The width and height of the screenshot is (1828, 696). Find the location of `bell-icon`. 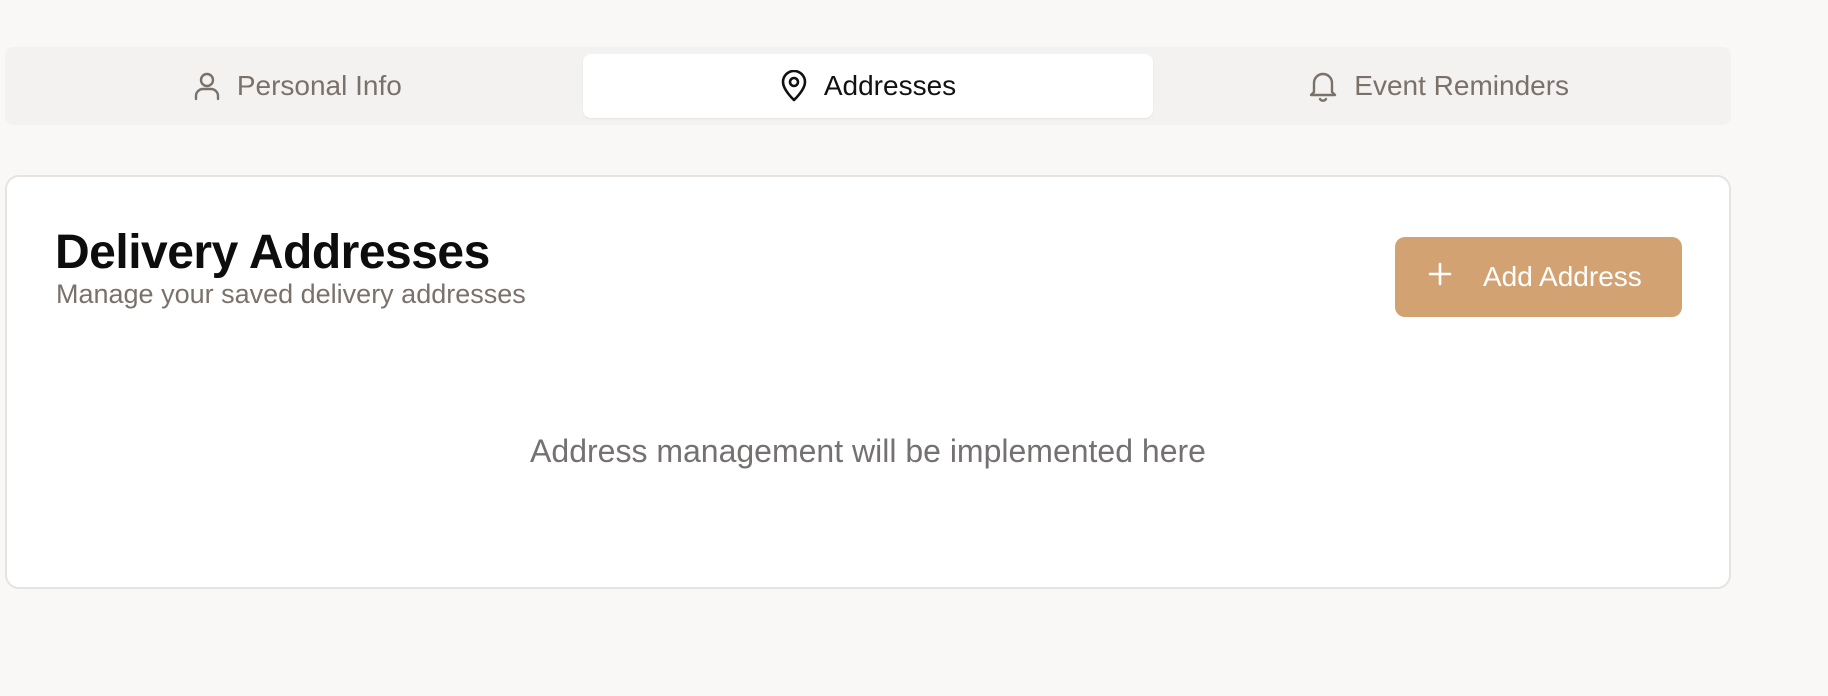

bell-icon is located at coordinates (1323, 86).